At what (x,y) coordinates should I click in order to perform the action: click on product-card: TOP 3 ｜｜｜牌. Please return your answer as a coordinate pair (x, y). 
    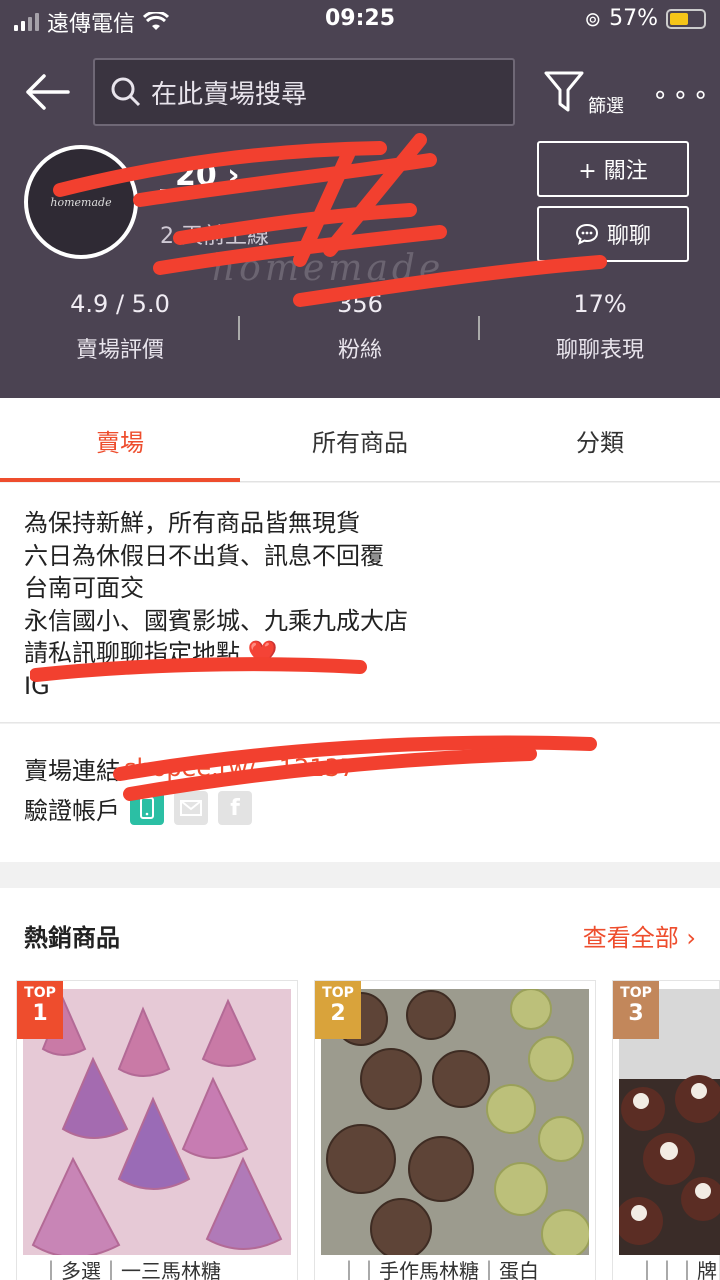
    Looking at the image, I should click on (666, 1130).